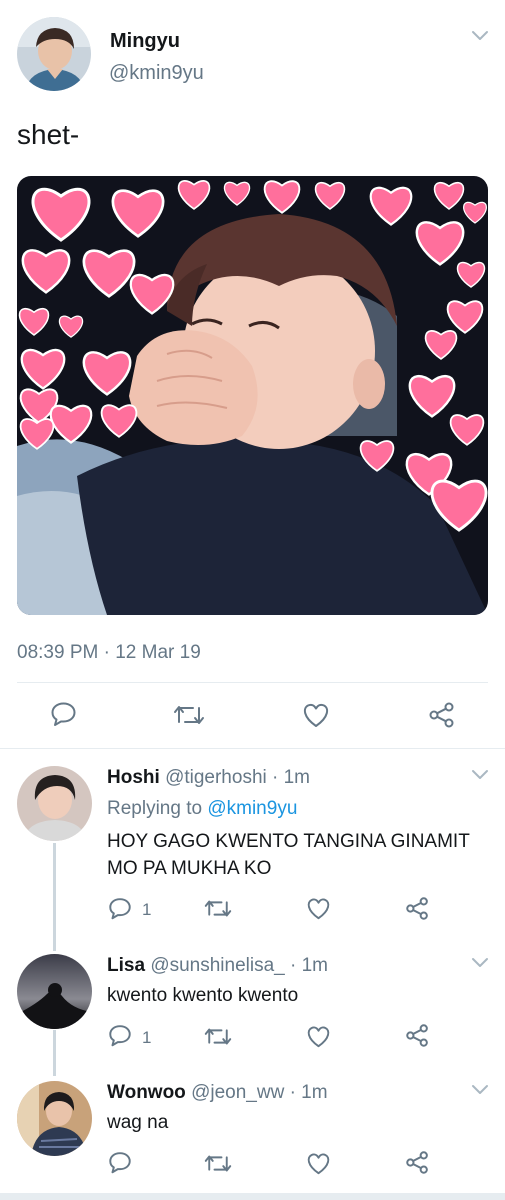 Image resolution: width=505 pixels, height=1200 pixels. I want to click on tweet-text: shet-, so click(48, 134).